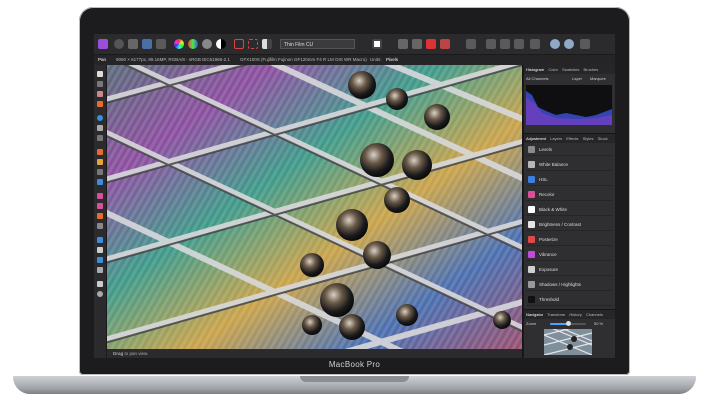  Describe the element at coordinates (598, 78) in the screenshot. I see `marquee-toggle: Marquee` at that location.